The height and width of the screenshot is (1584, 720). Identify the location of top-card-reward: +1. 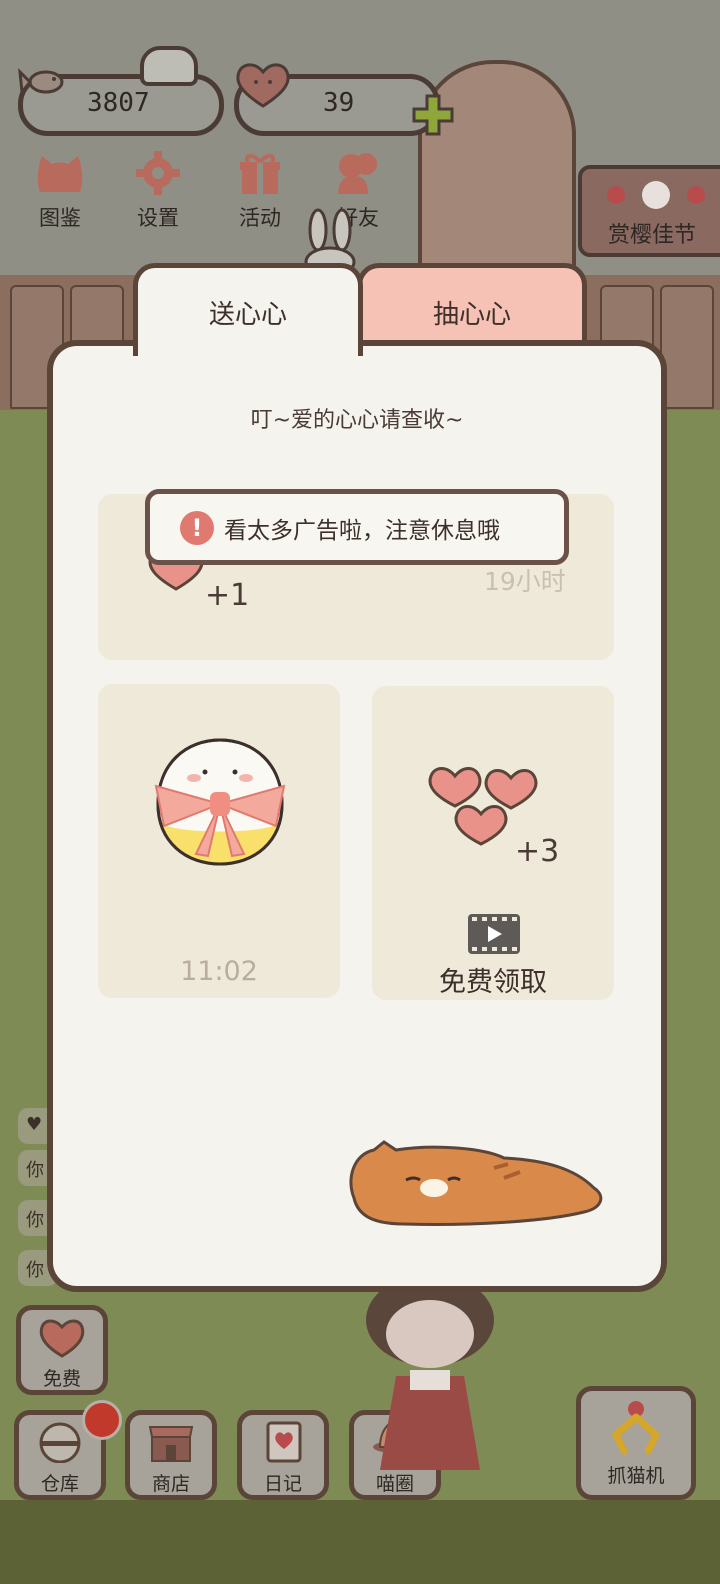
(227, 595).